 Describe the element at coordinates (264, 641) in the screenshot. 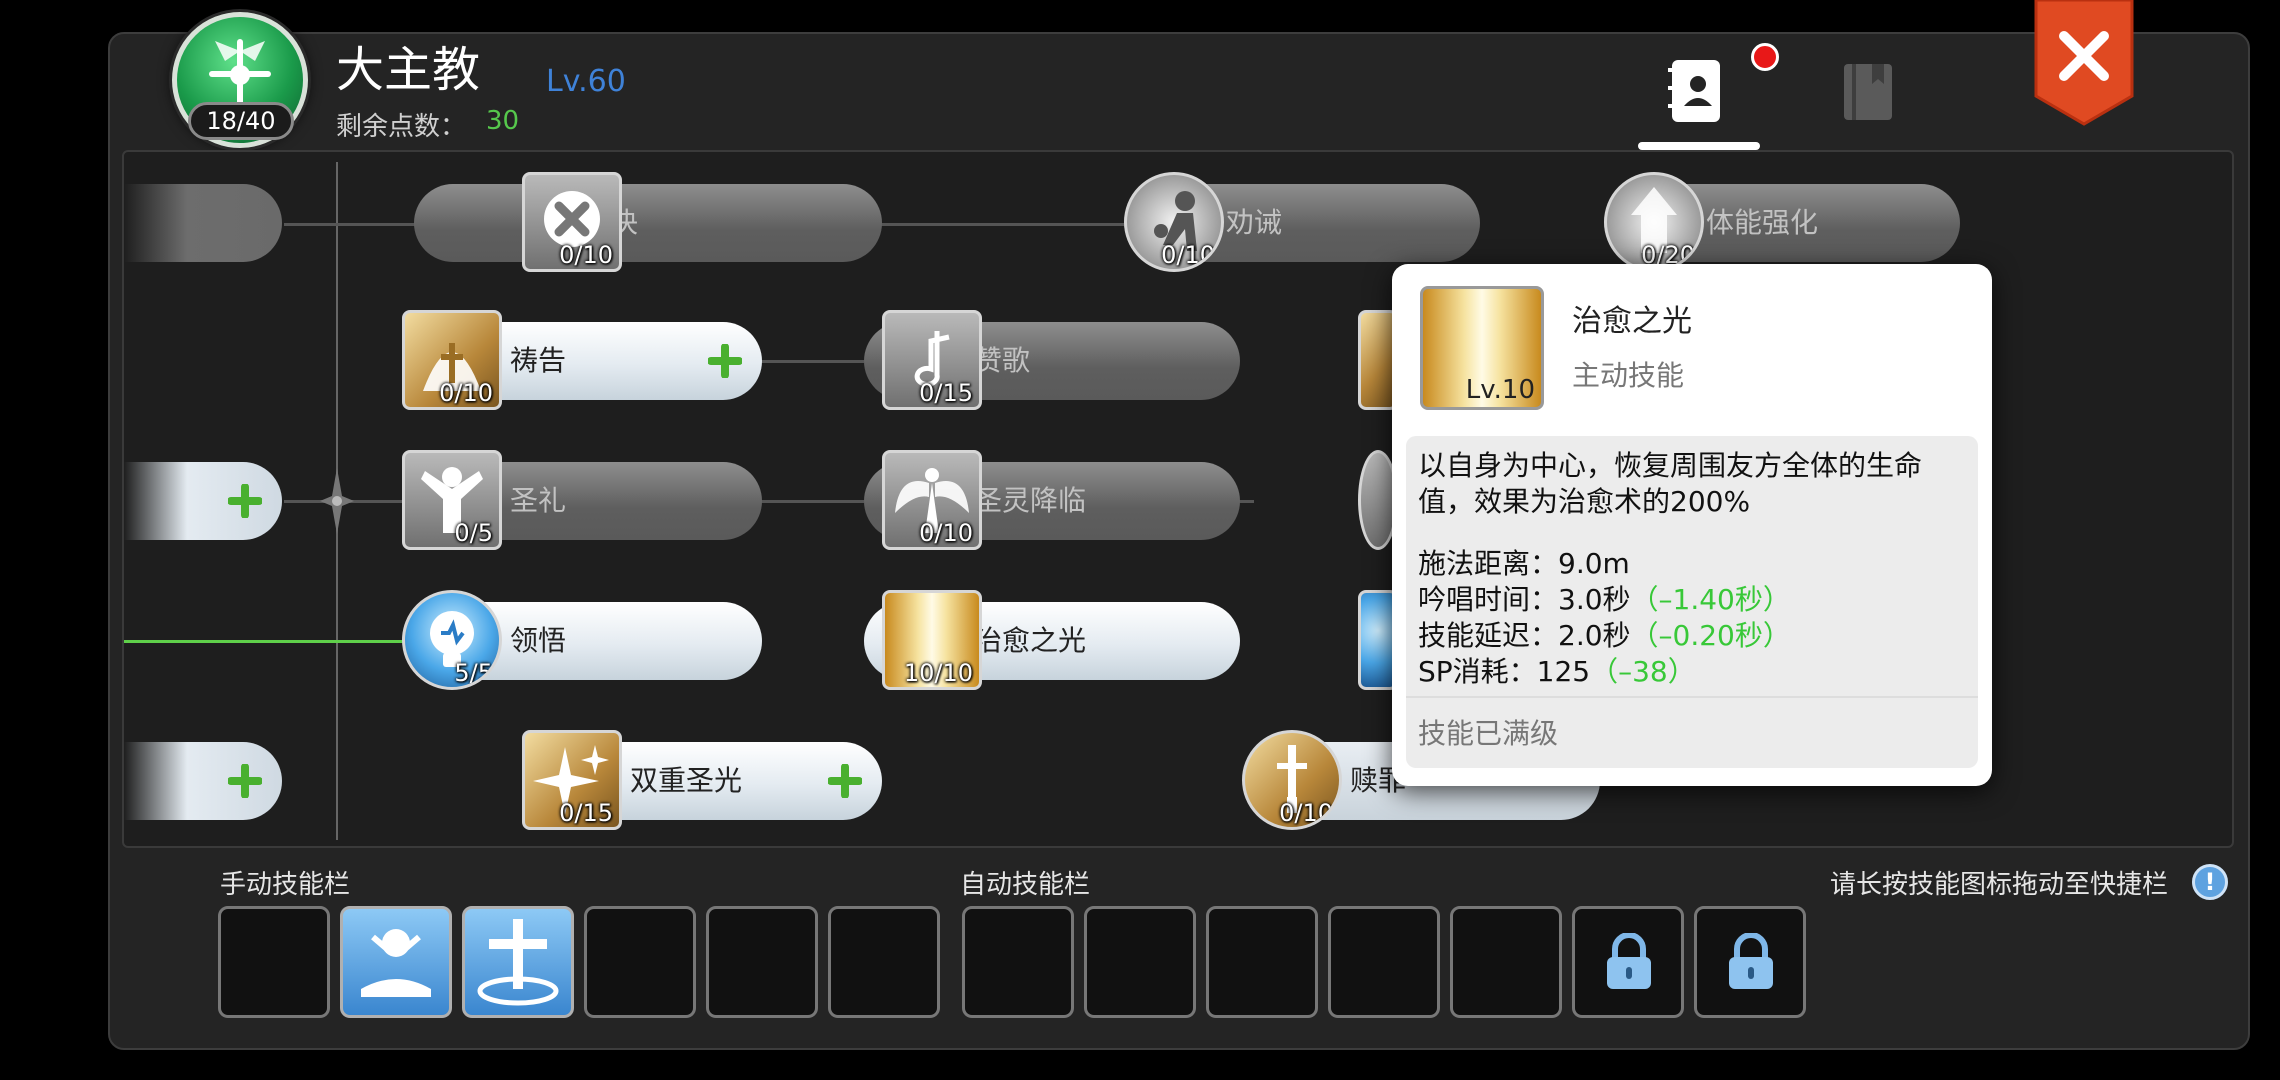

I see `active-connector-line` at that location.